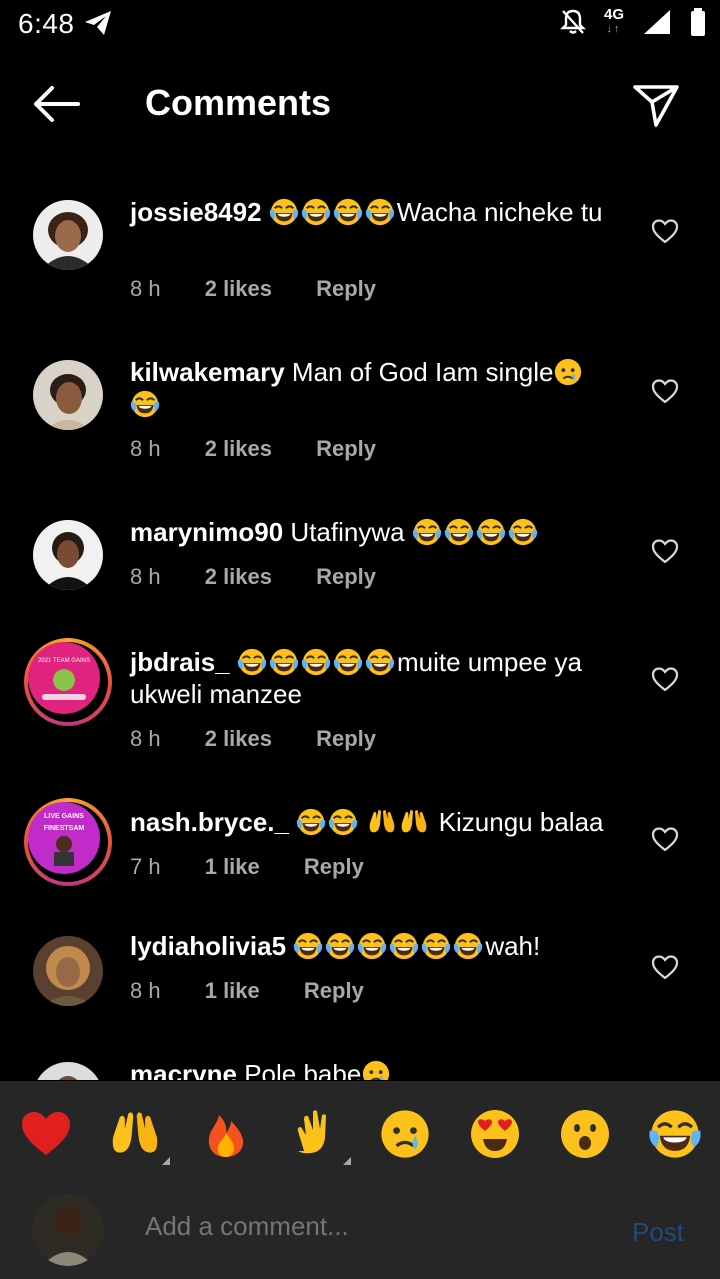  Describe the element at coordinates (68, 682) in the screenshot. I see `avatar-story-ring: 2021 TEAM GAINS` at that location.